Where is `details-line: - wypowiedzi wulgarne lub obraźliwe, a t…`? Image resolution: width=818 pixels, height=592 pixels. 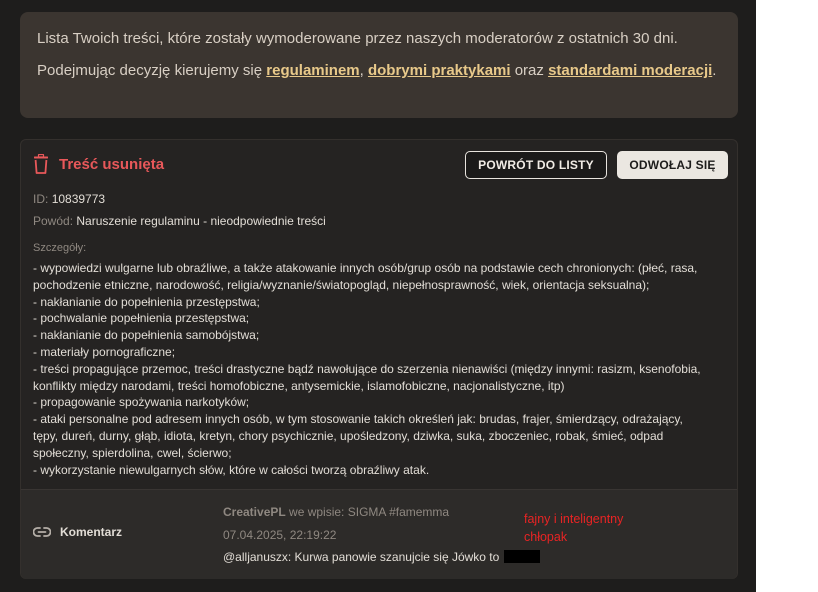
details-line: - wypowiedzi wulgarne lub obraźliwe, a t… is located at coordinates (365, 268).